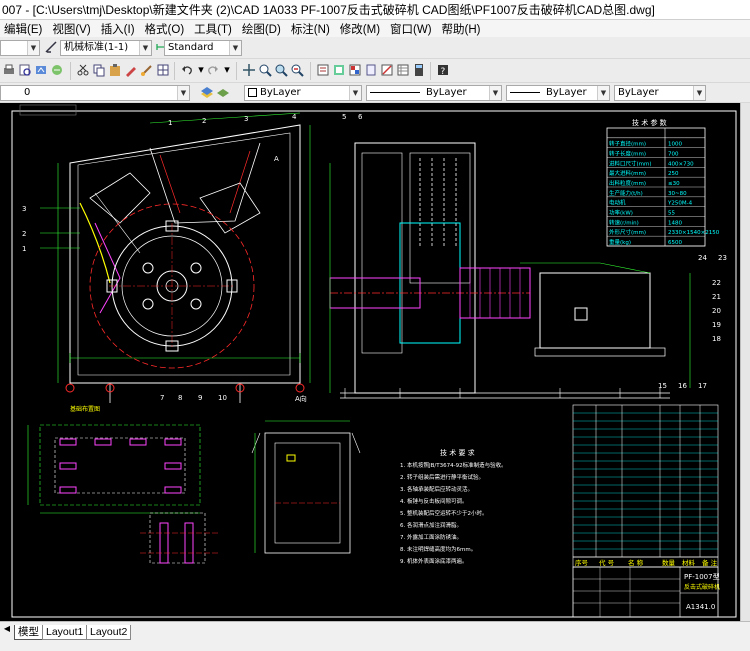  I want to click on layers-toolbar: 0 ▼ ByLayer ▼ ByLayer ▼ ByLayer ▼ ByLayer ▼, so click(375, 93).